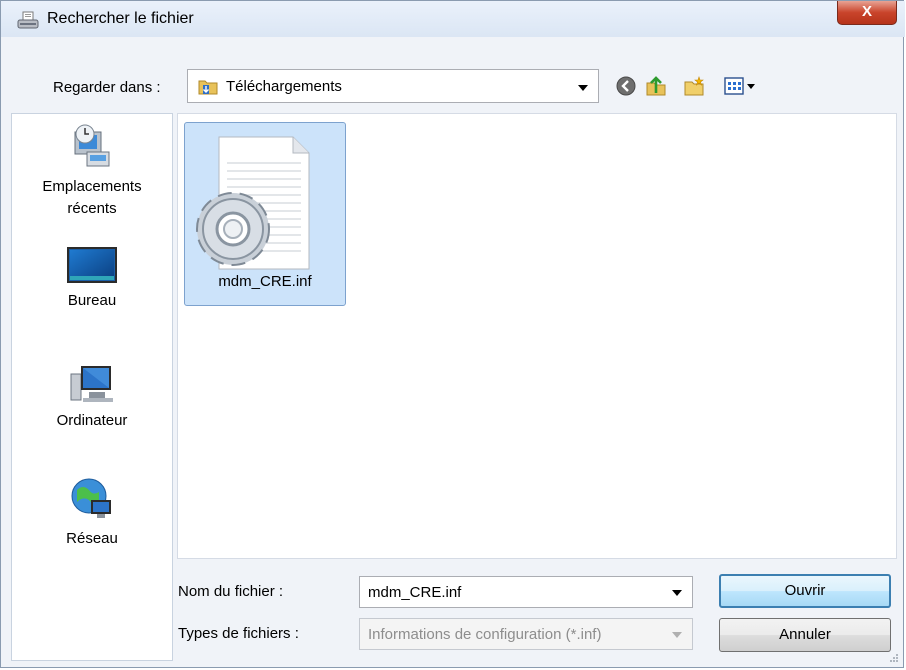 The width and height of the screenshot is (906, 670). What do you see at coordinates (92, 538) in the screenshot?
I see `place-network-label: Réseau` at bounding box center [92, 538].